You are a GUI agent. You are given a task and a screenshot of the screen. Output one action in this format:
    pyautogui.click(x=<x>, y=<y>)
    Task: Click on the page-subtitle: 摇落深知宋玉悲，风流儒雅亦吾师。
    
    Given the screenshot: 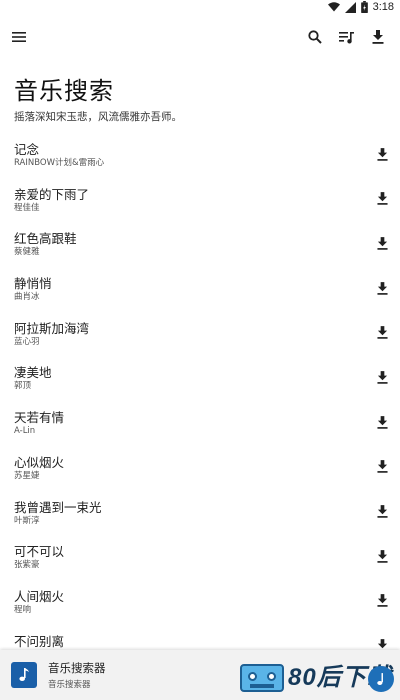 What is the action you would take?
    pyautogui.click(x=98, y=117)
    